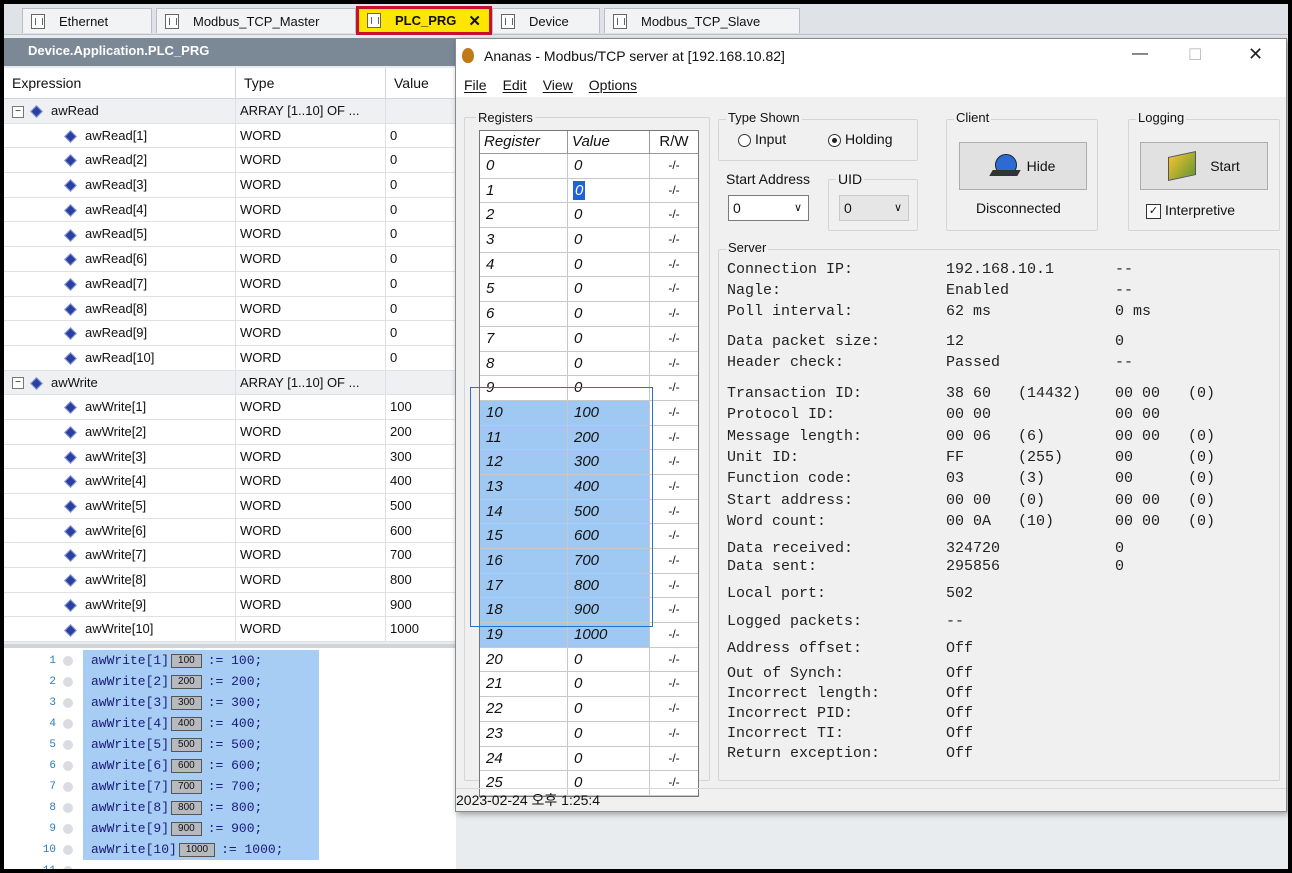  Describe the element at coordinates (609, 511) in the screenshot. I see `register-value-cell: 500` at that location.